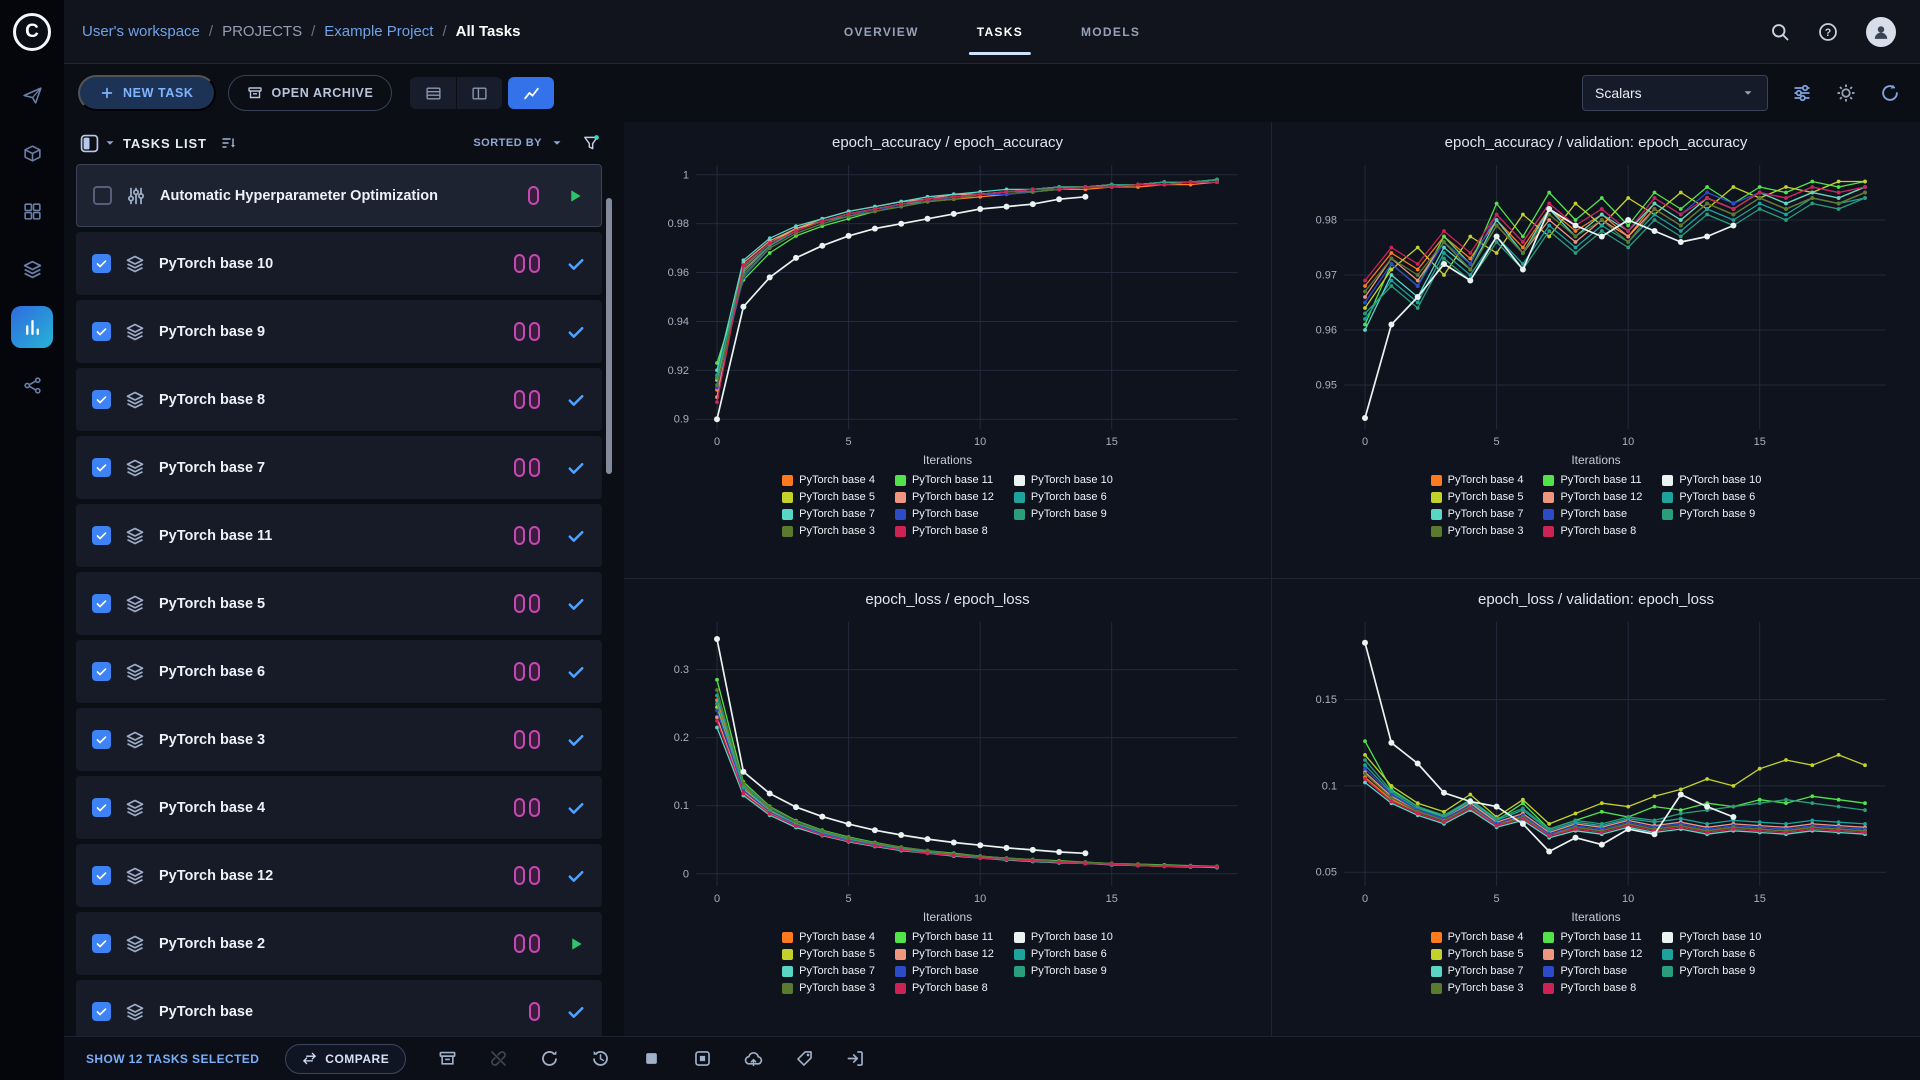 The height and width of the screenshot is (1080, 1920). What do you see at coordinates (378, 31) in the screenshot?
I see `breadcrumb-project: Example Project` at bounding box center [378, 31].